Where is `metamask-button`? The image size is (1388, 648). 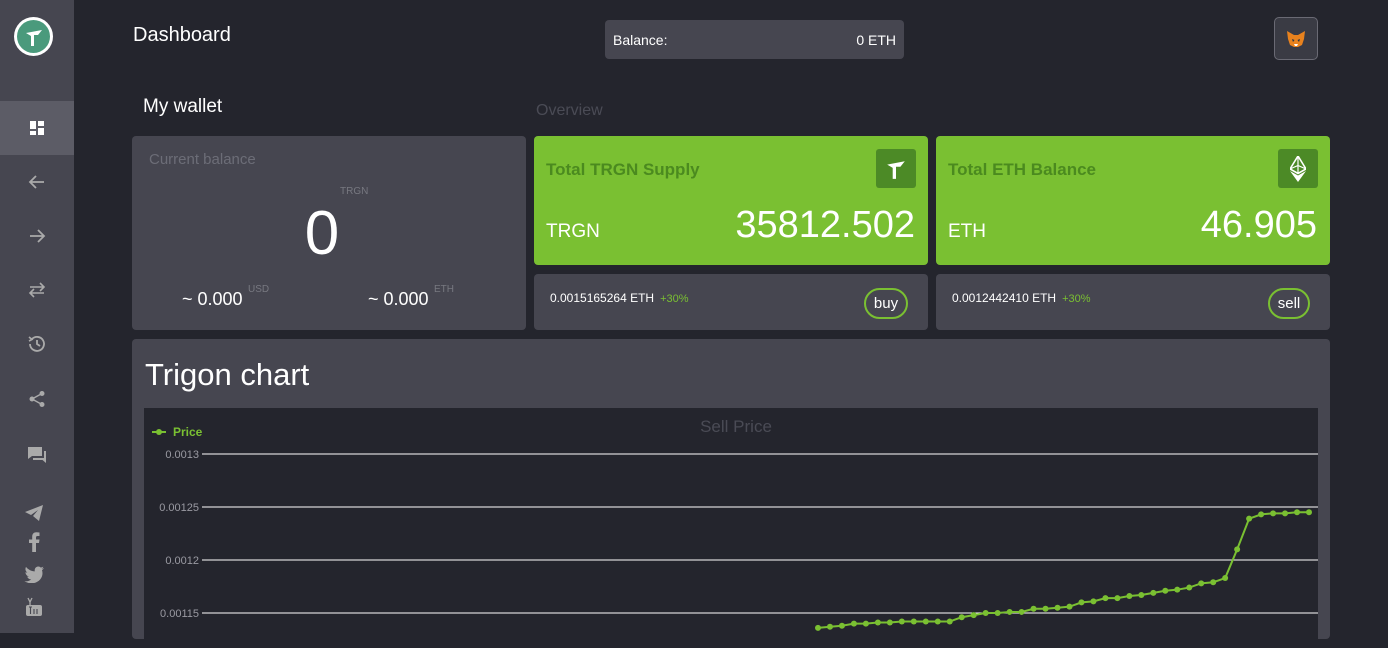
metamask-button is located at coordinates (1296, 38).